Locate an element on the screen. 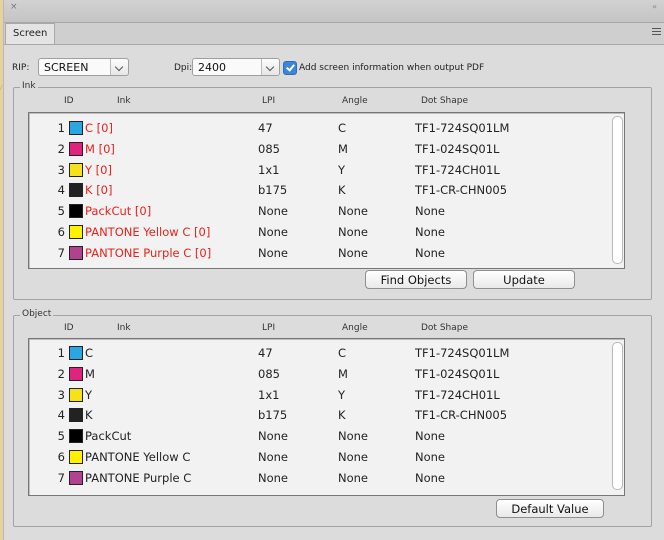 The height and width of the screenshot is (540, 664). ink-row-id: 7 is located at coordinates (61, 252).